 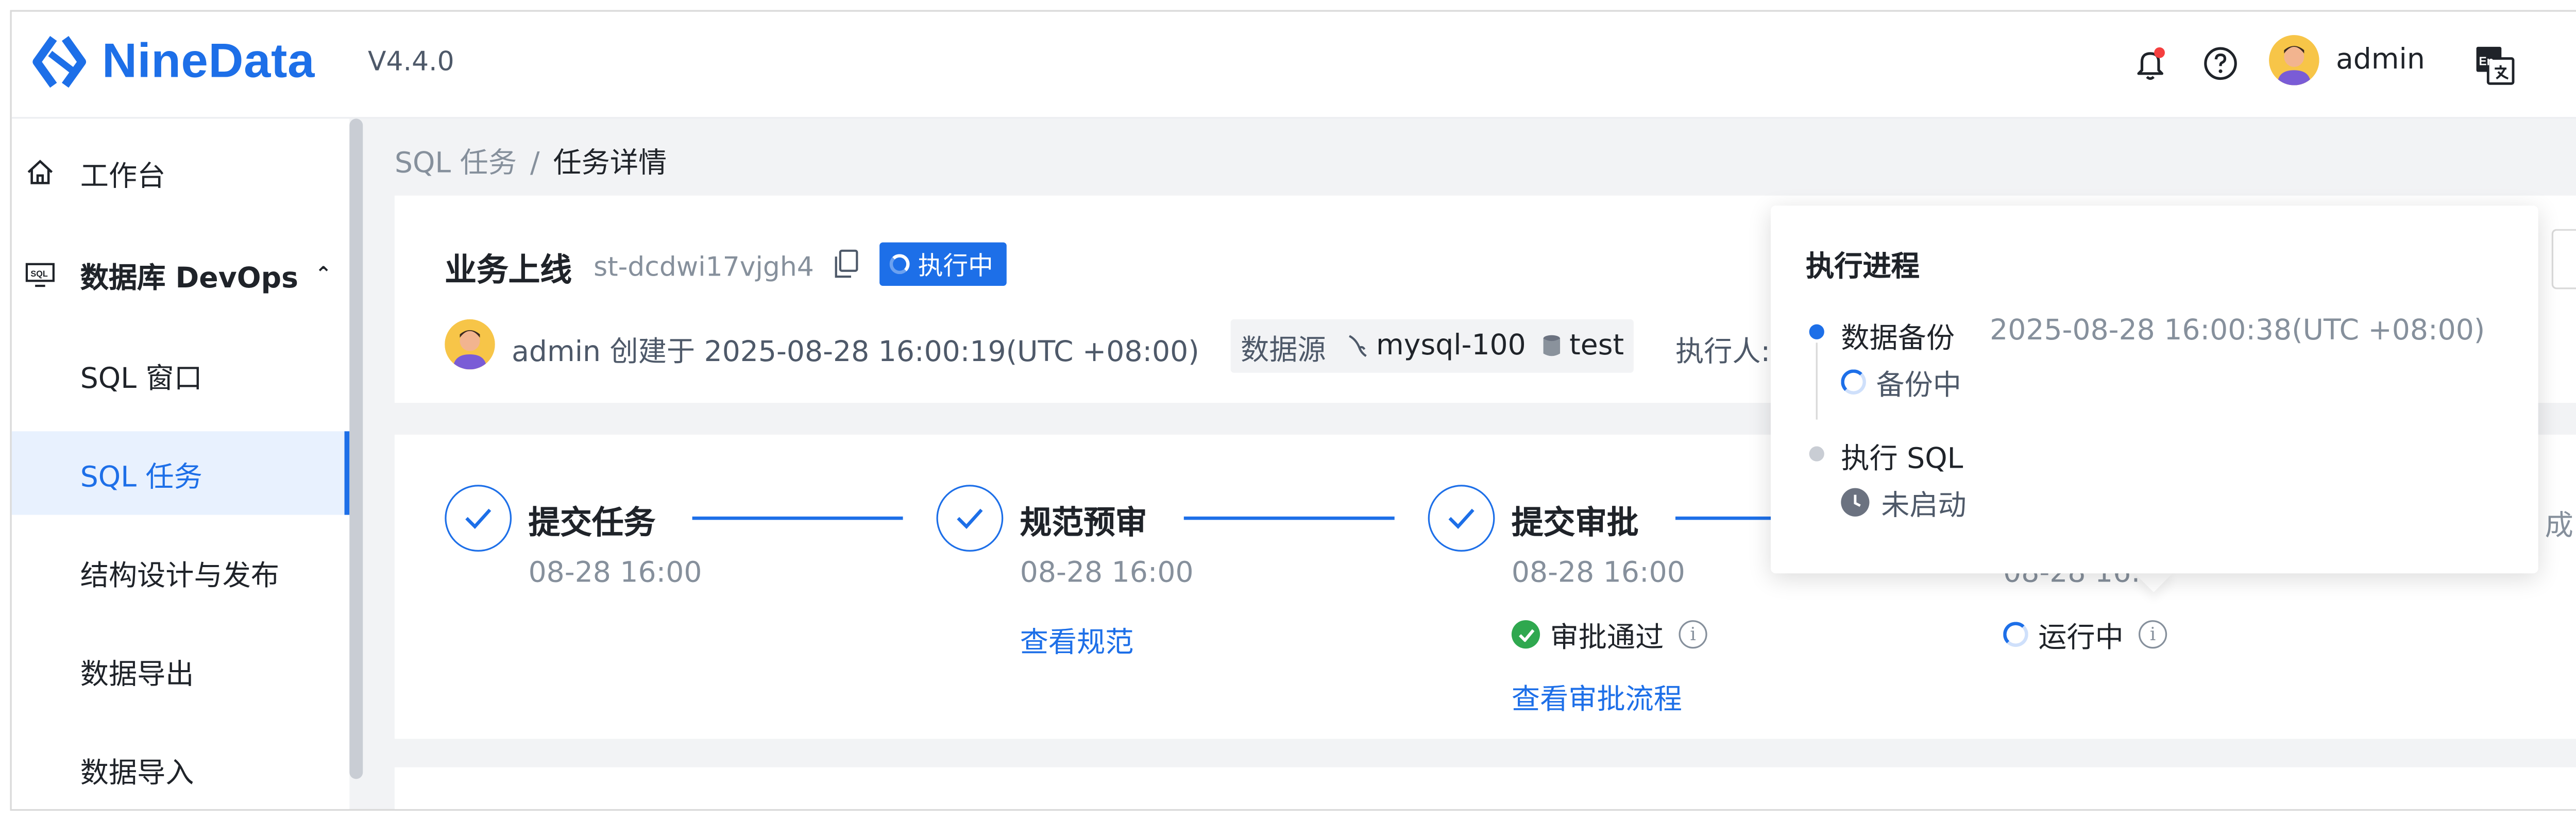 I want to click on svg-text: SQL, so click(x=38, y=274).